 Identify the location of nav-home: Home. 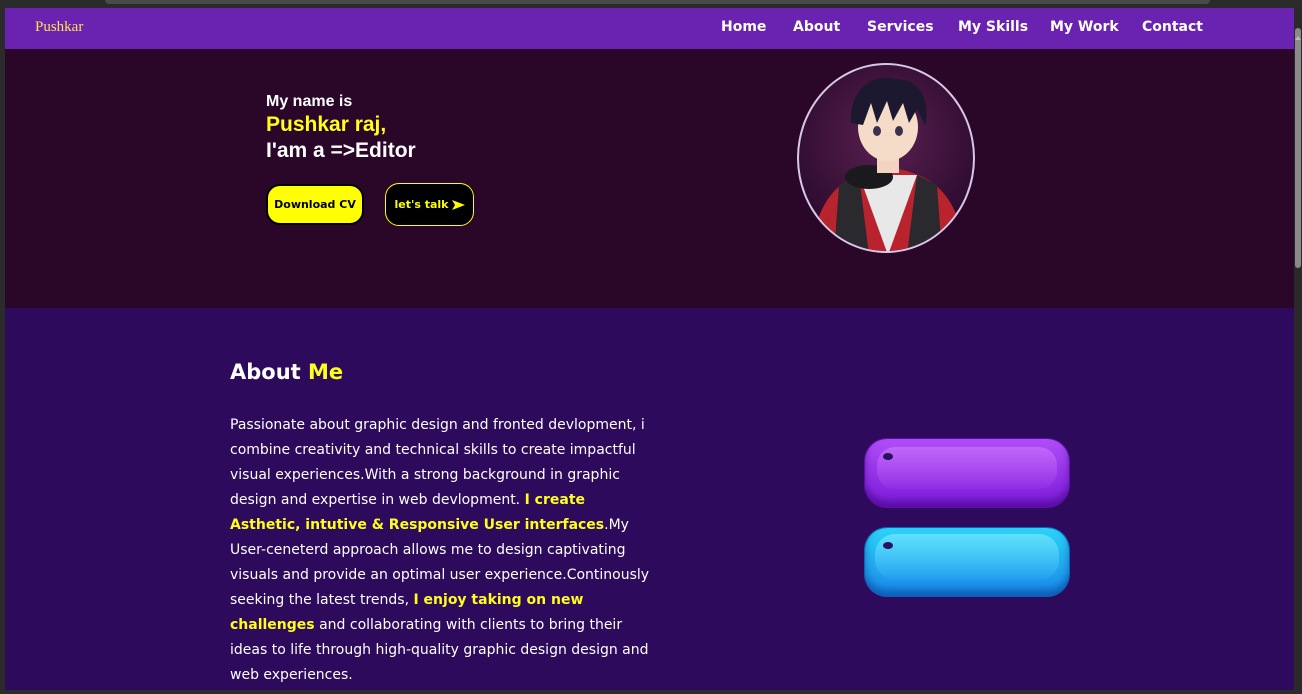
(743, 27).